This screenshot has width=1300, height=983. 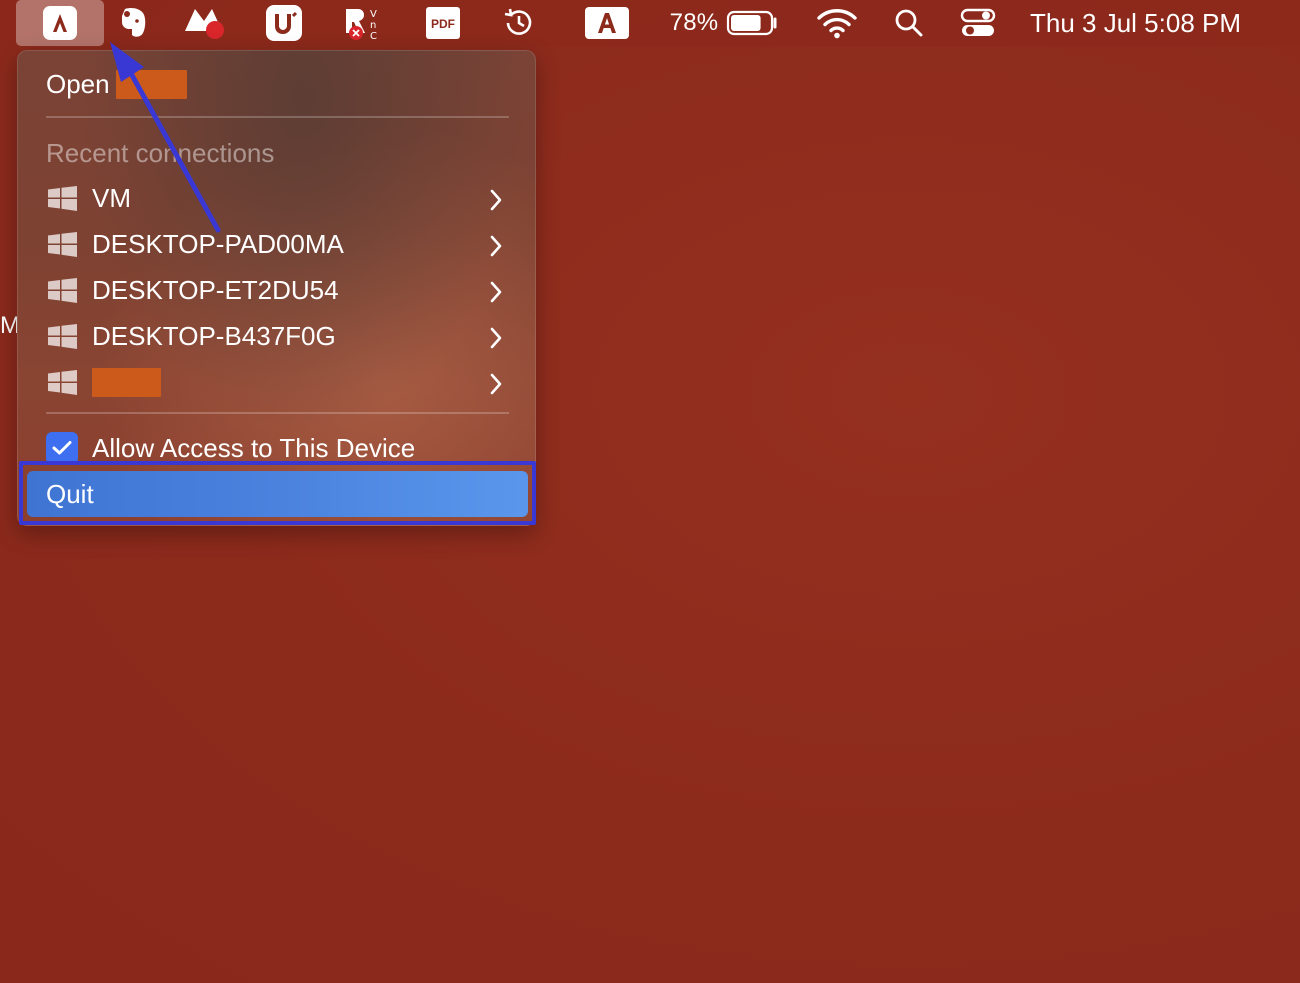 I want to click on menubar-app-a, so click(x=60, y=23).